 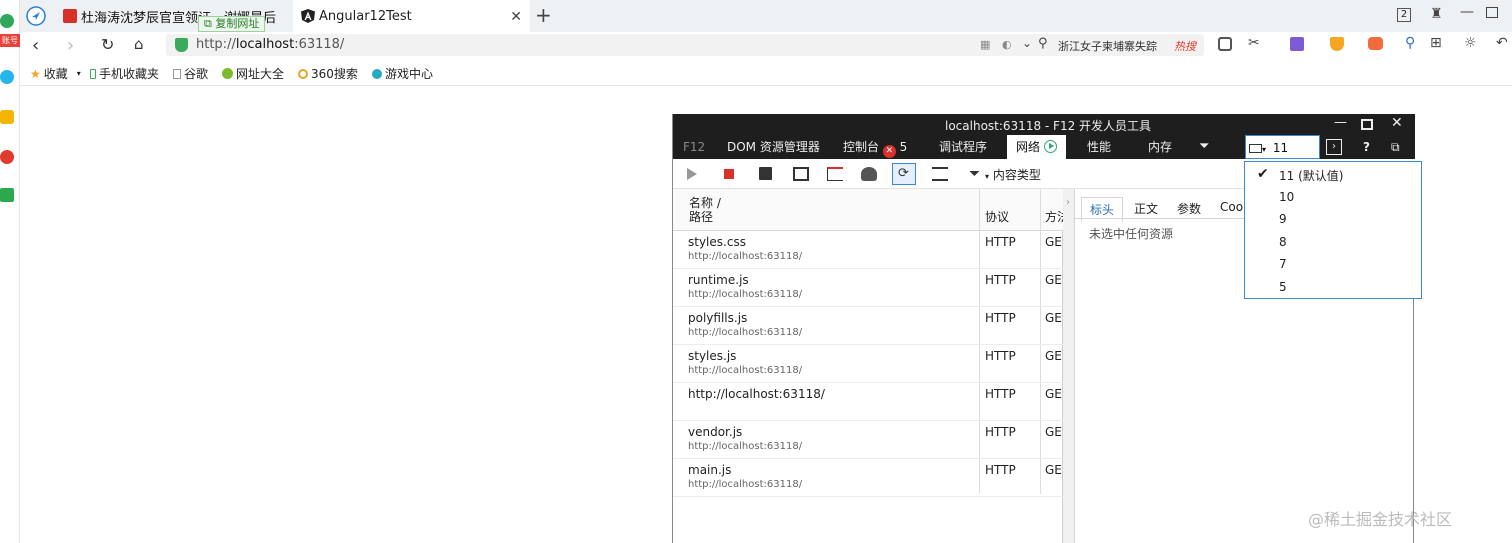 What do you see at coordinates (516, 17) in the screenshot?
I see `close-tab-icon: ✕` at bounding box center [516, 17].